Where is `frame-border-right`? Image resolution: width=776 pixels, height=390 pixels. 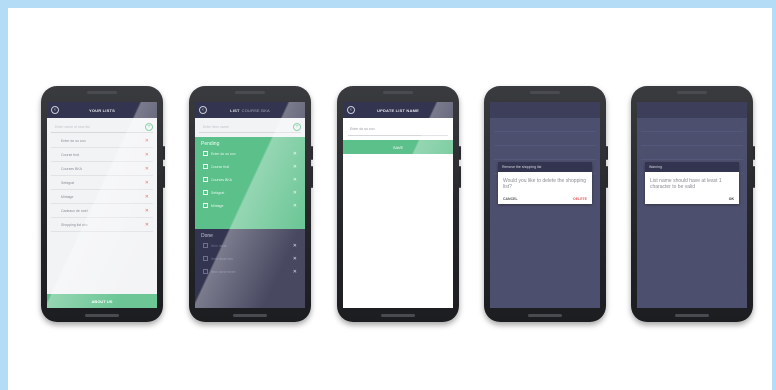
frame-border-right is located at coordinates (774, 195).